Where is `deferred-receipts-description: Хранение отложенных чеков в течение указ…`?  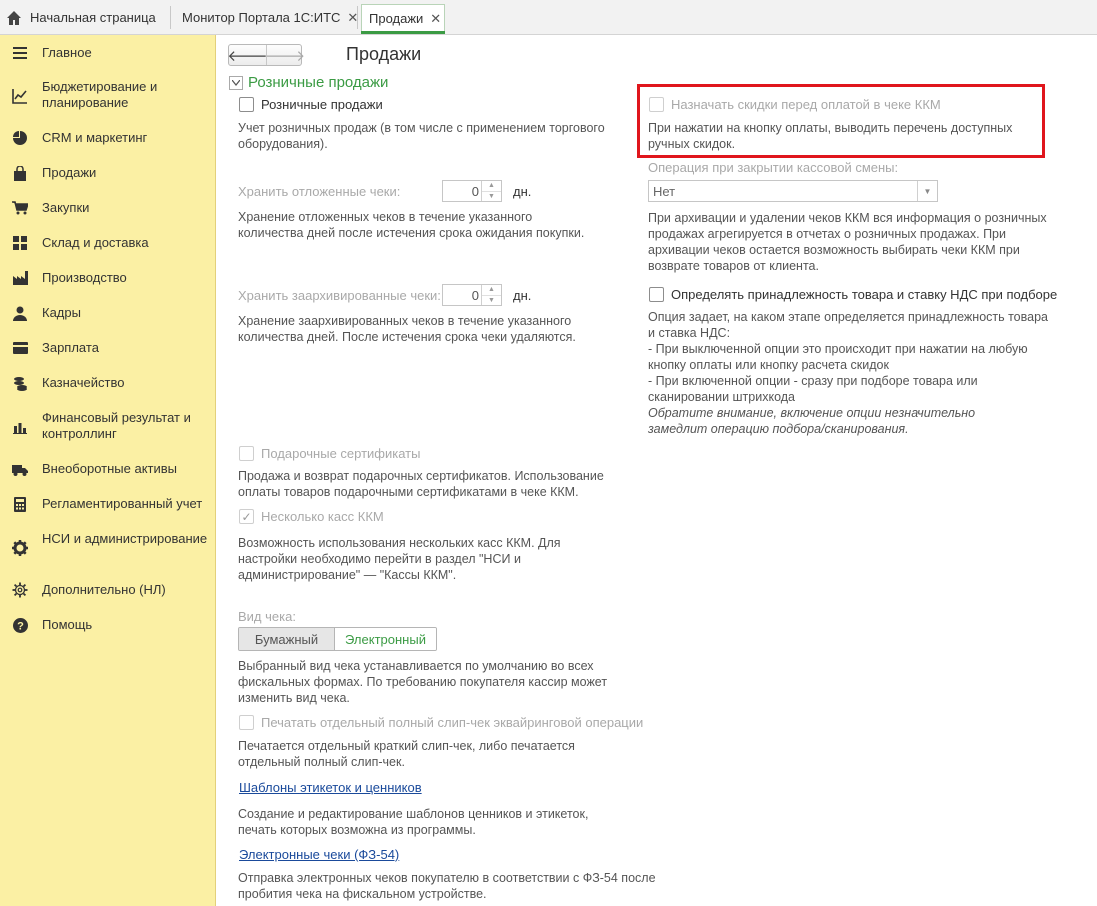
deferred-receipts-description: Хранение отложенных чеков в течение указ… is located at coordinates (411, 225).